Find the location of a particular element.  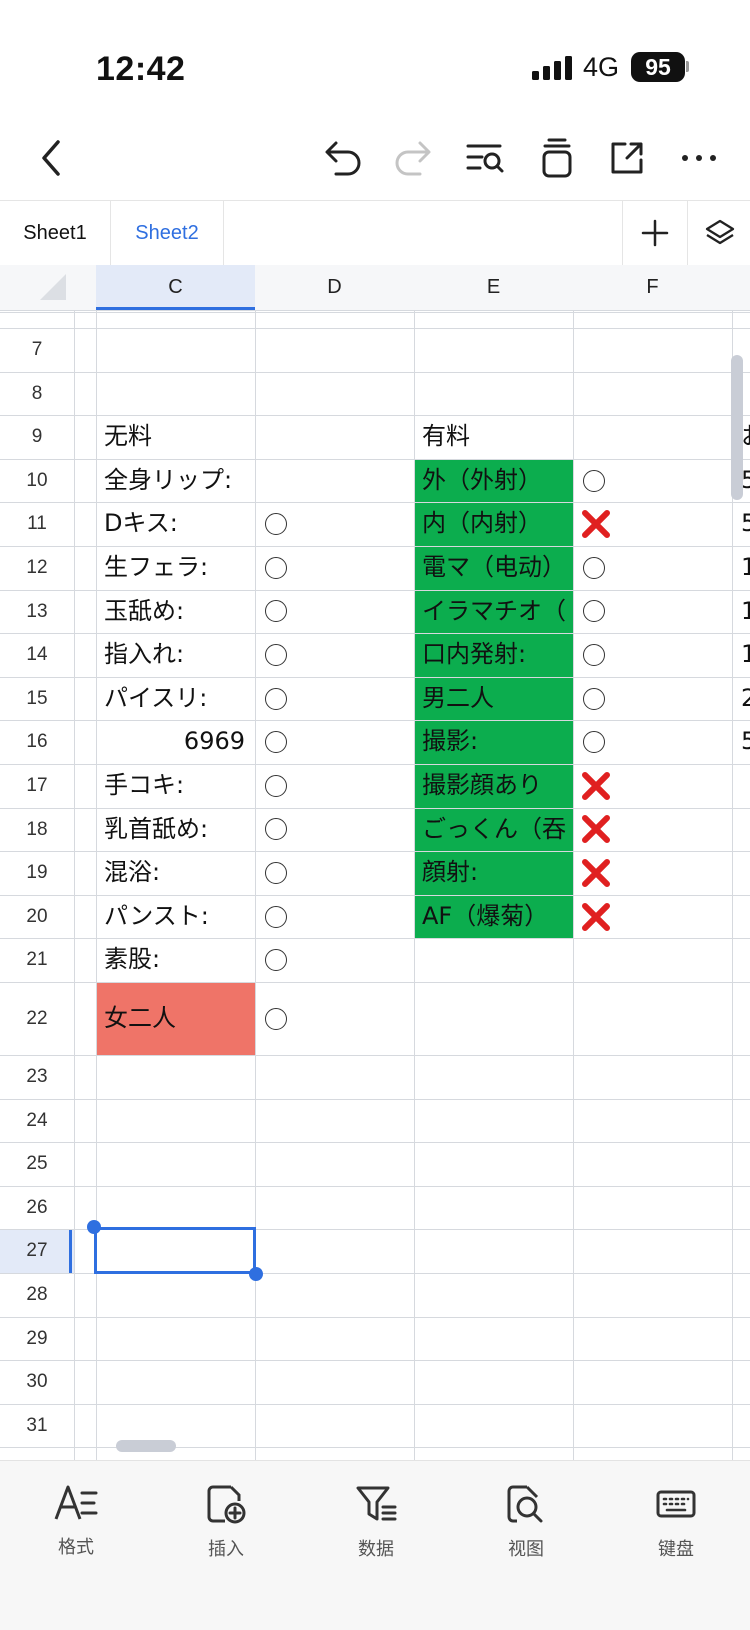

free-item-label: 乳首舐め: is located at coordinates (177, 830).